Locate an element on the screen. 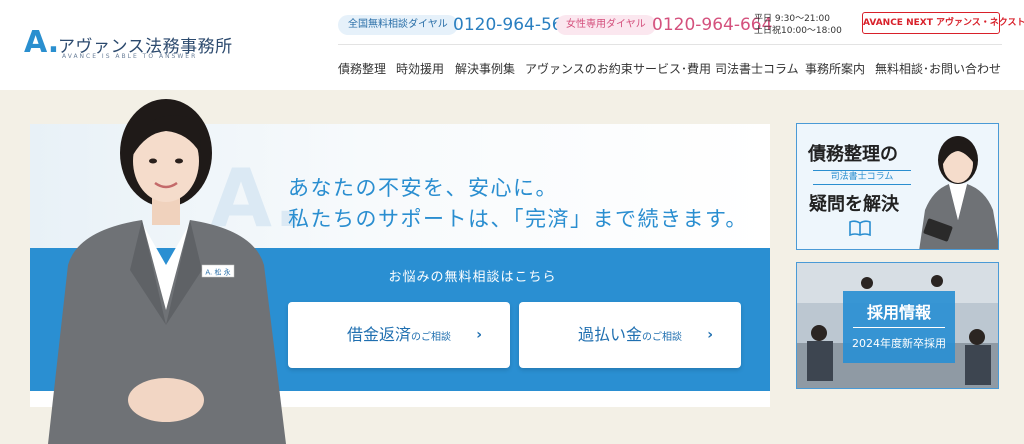 The image size is (1024, 444). recruit-banner: 採用情報 2024年度新卒採用 is located at coordinates (897, 325).